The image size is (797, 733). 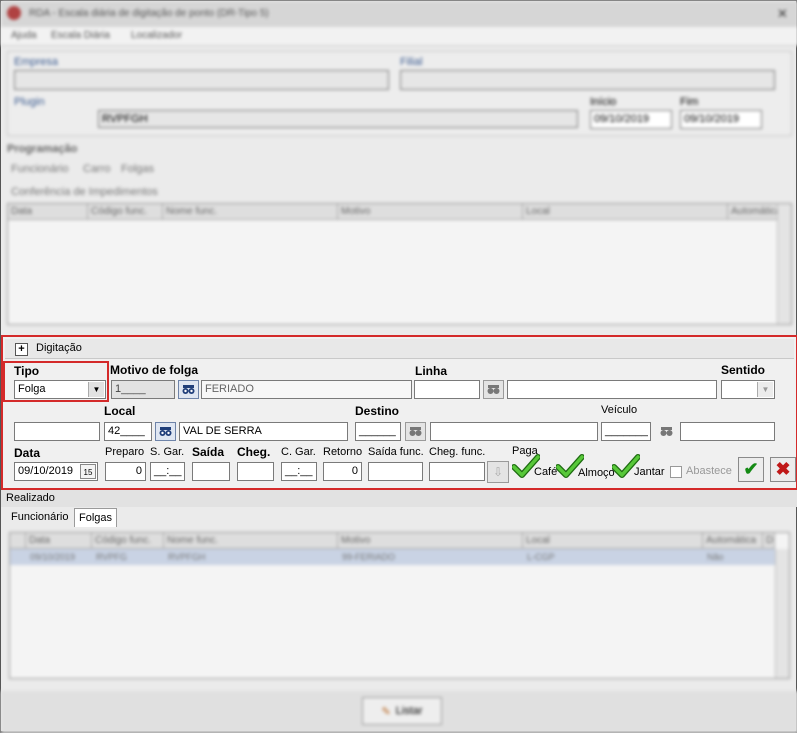 What do you see at coordinates (299, 471) in the screenshot?
I see `cgar-time-field: __:__` at bounding box center [299, 471].